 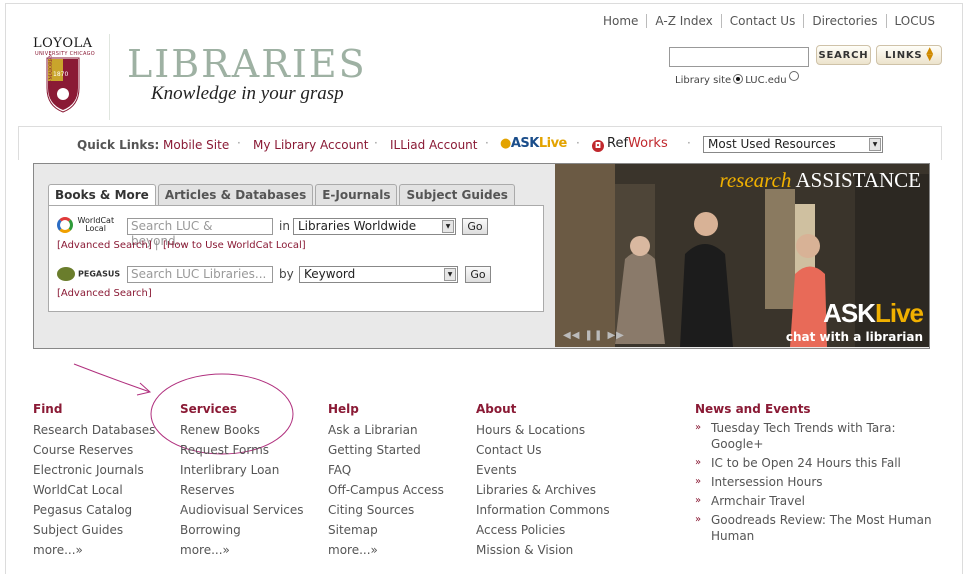 I want to click on news-item: » Goodreads Review: The Most Human Human, so click(x=817, y=528).